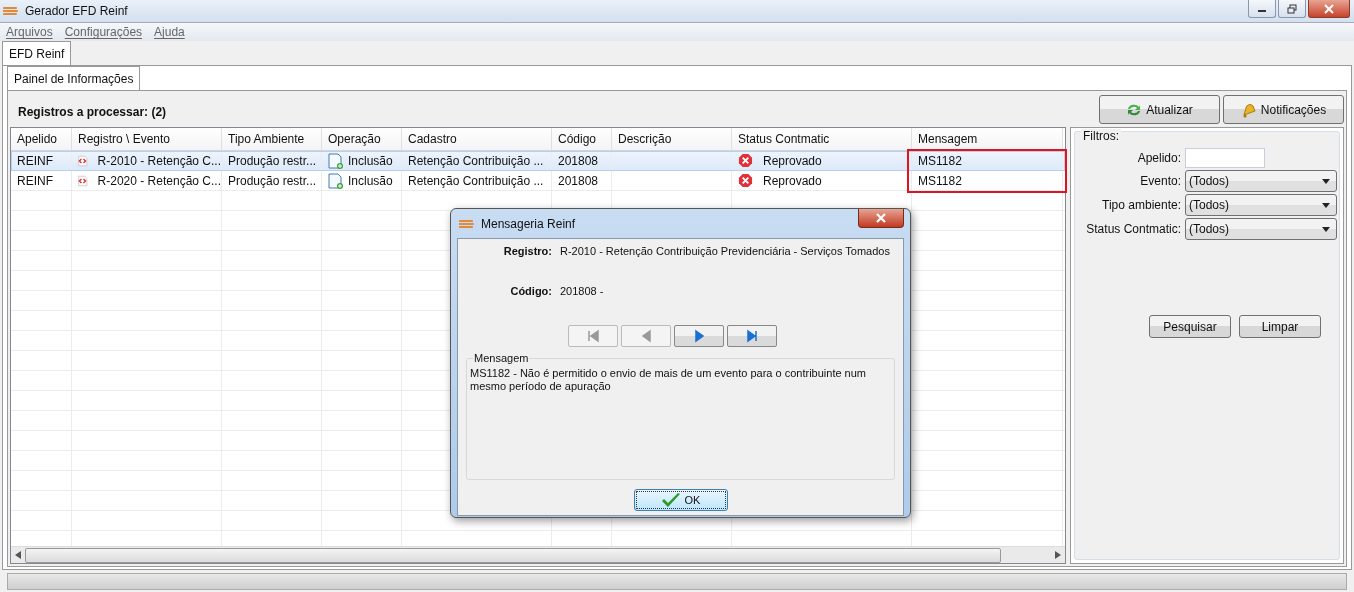  Describe the element at coordinates (41, 139) in the screenshot. I see `column-header: Apelido` at that location.